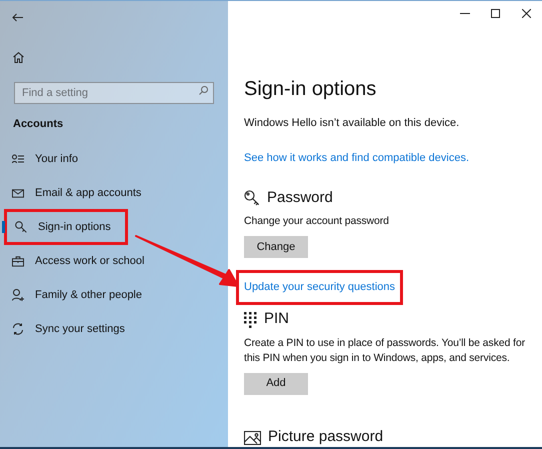 The height and width of the screenshot is (449, 542). I want to click on sidebar-item: Email & app accounts, so click(88, 193).